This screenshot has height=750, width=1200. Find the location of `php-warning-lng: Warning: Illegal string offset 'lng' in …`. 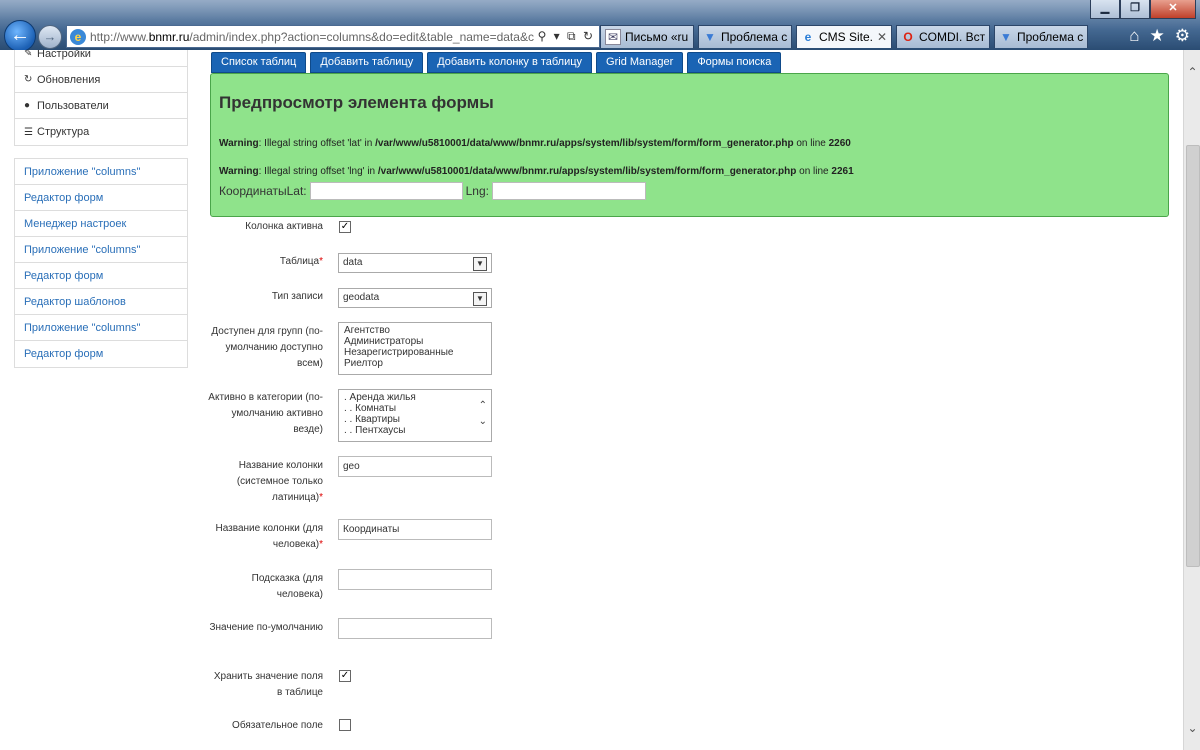

php-warning-lng: Warning: Illegal string offset 'lng' in … is located at coordinates (536, 171).